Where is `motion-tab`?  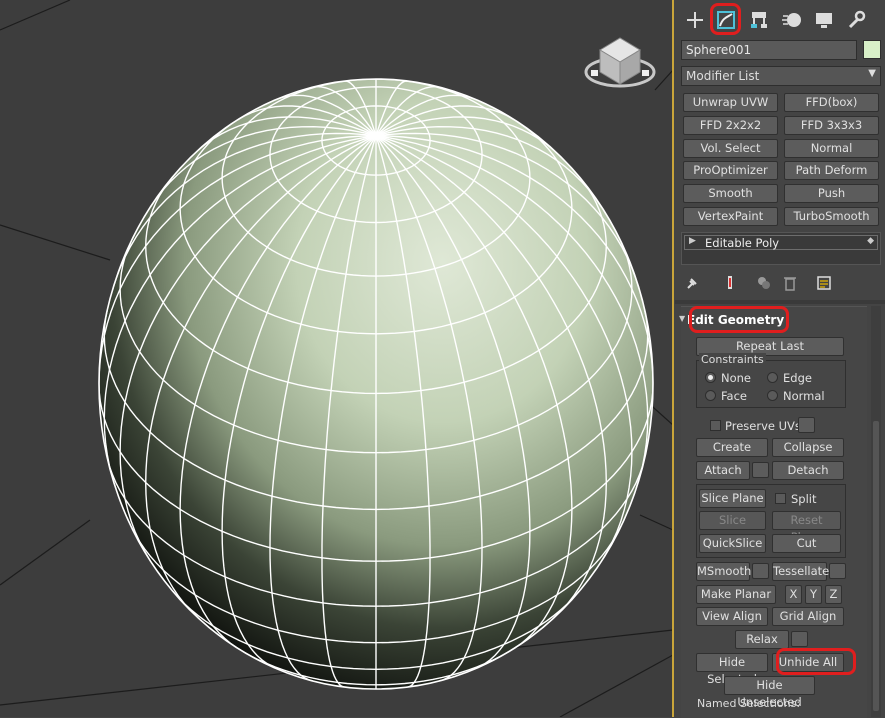
motion-tab is located at coordinates (792, 20).